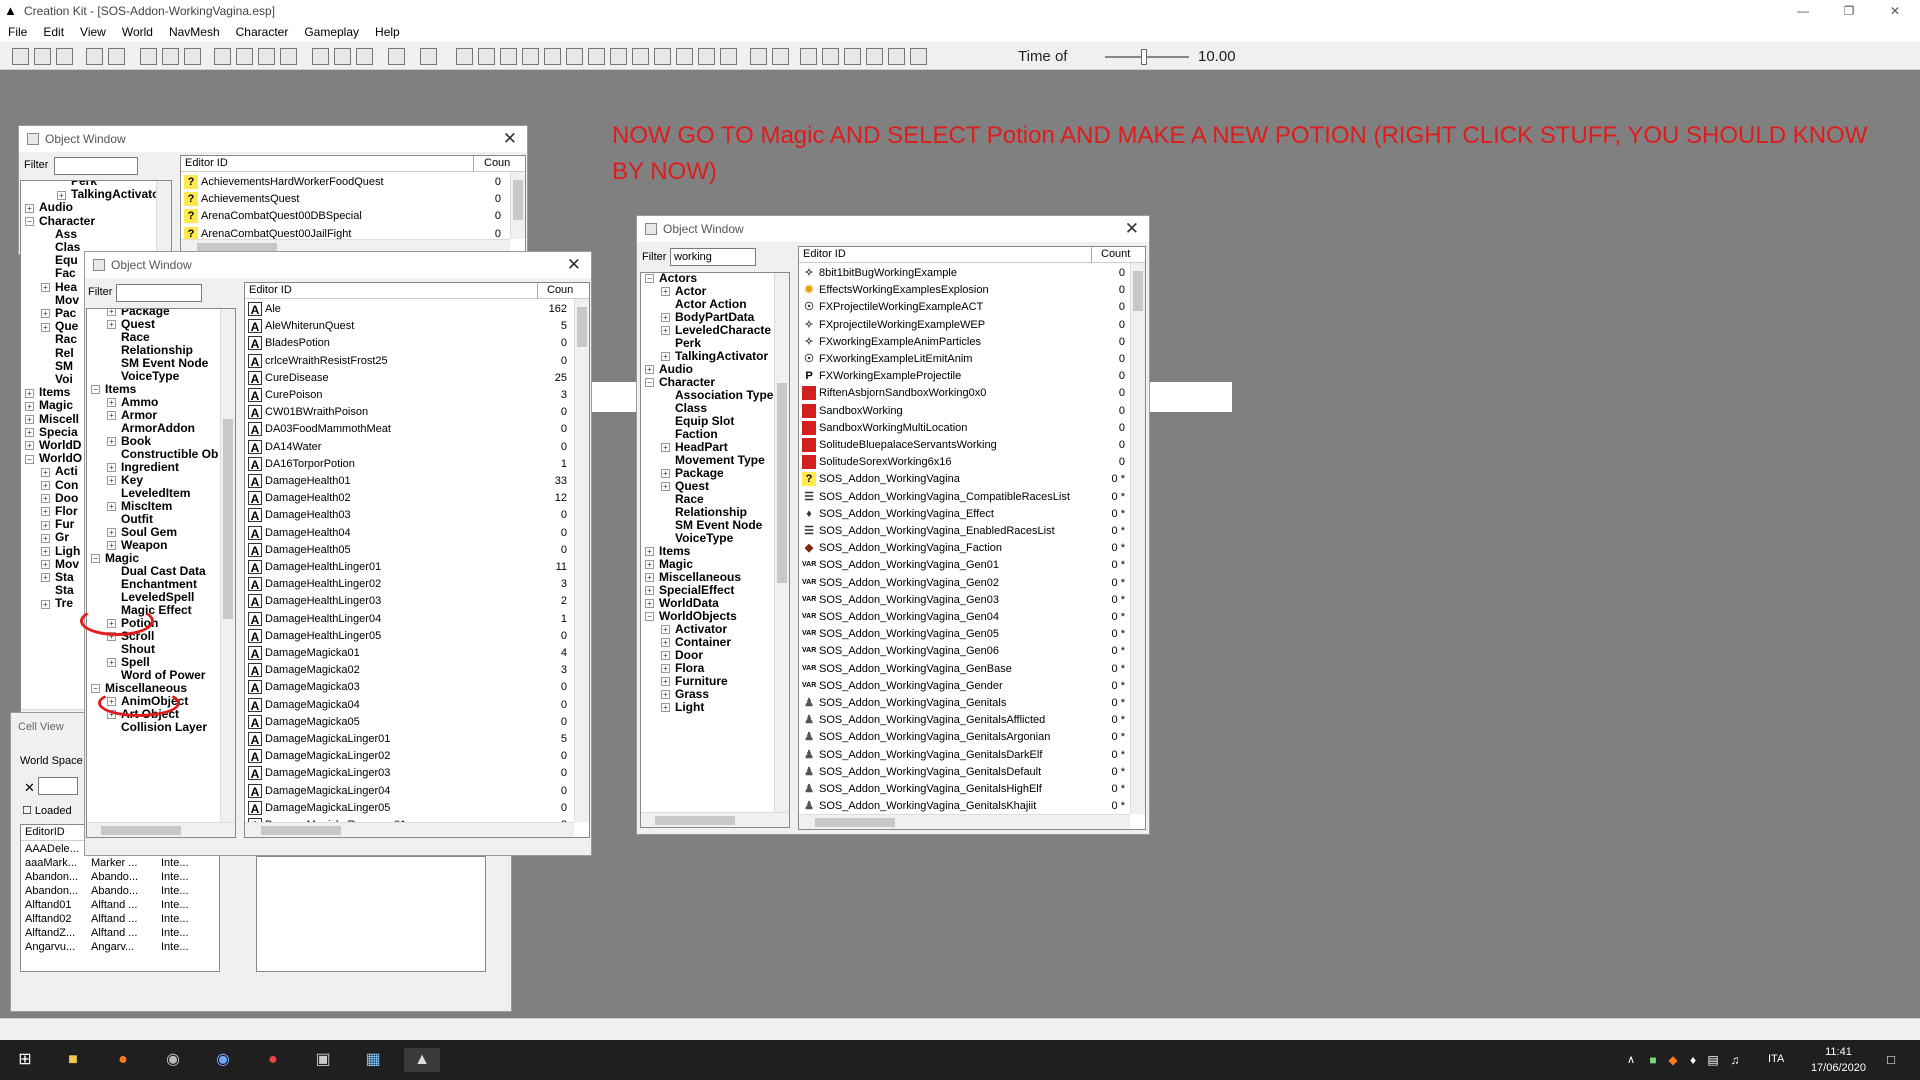 This screenshot has width=1920, height=1080. I want to click on list-row: A DamageMagickaLinger05 0, so click(417, 808).